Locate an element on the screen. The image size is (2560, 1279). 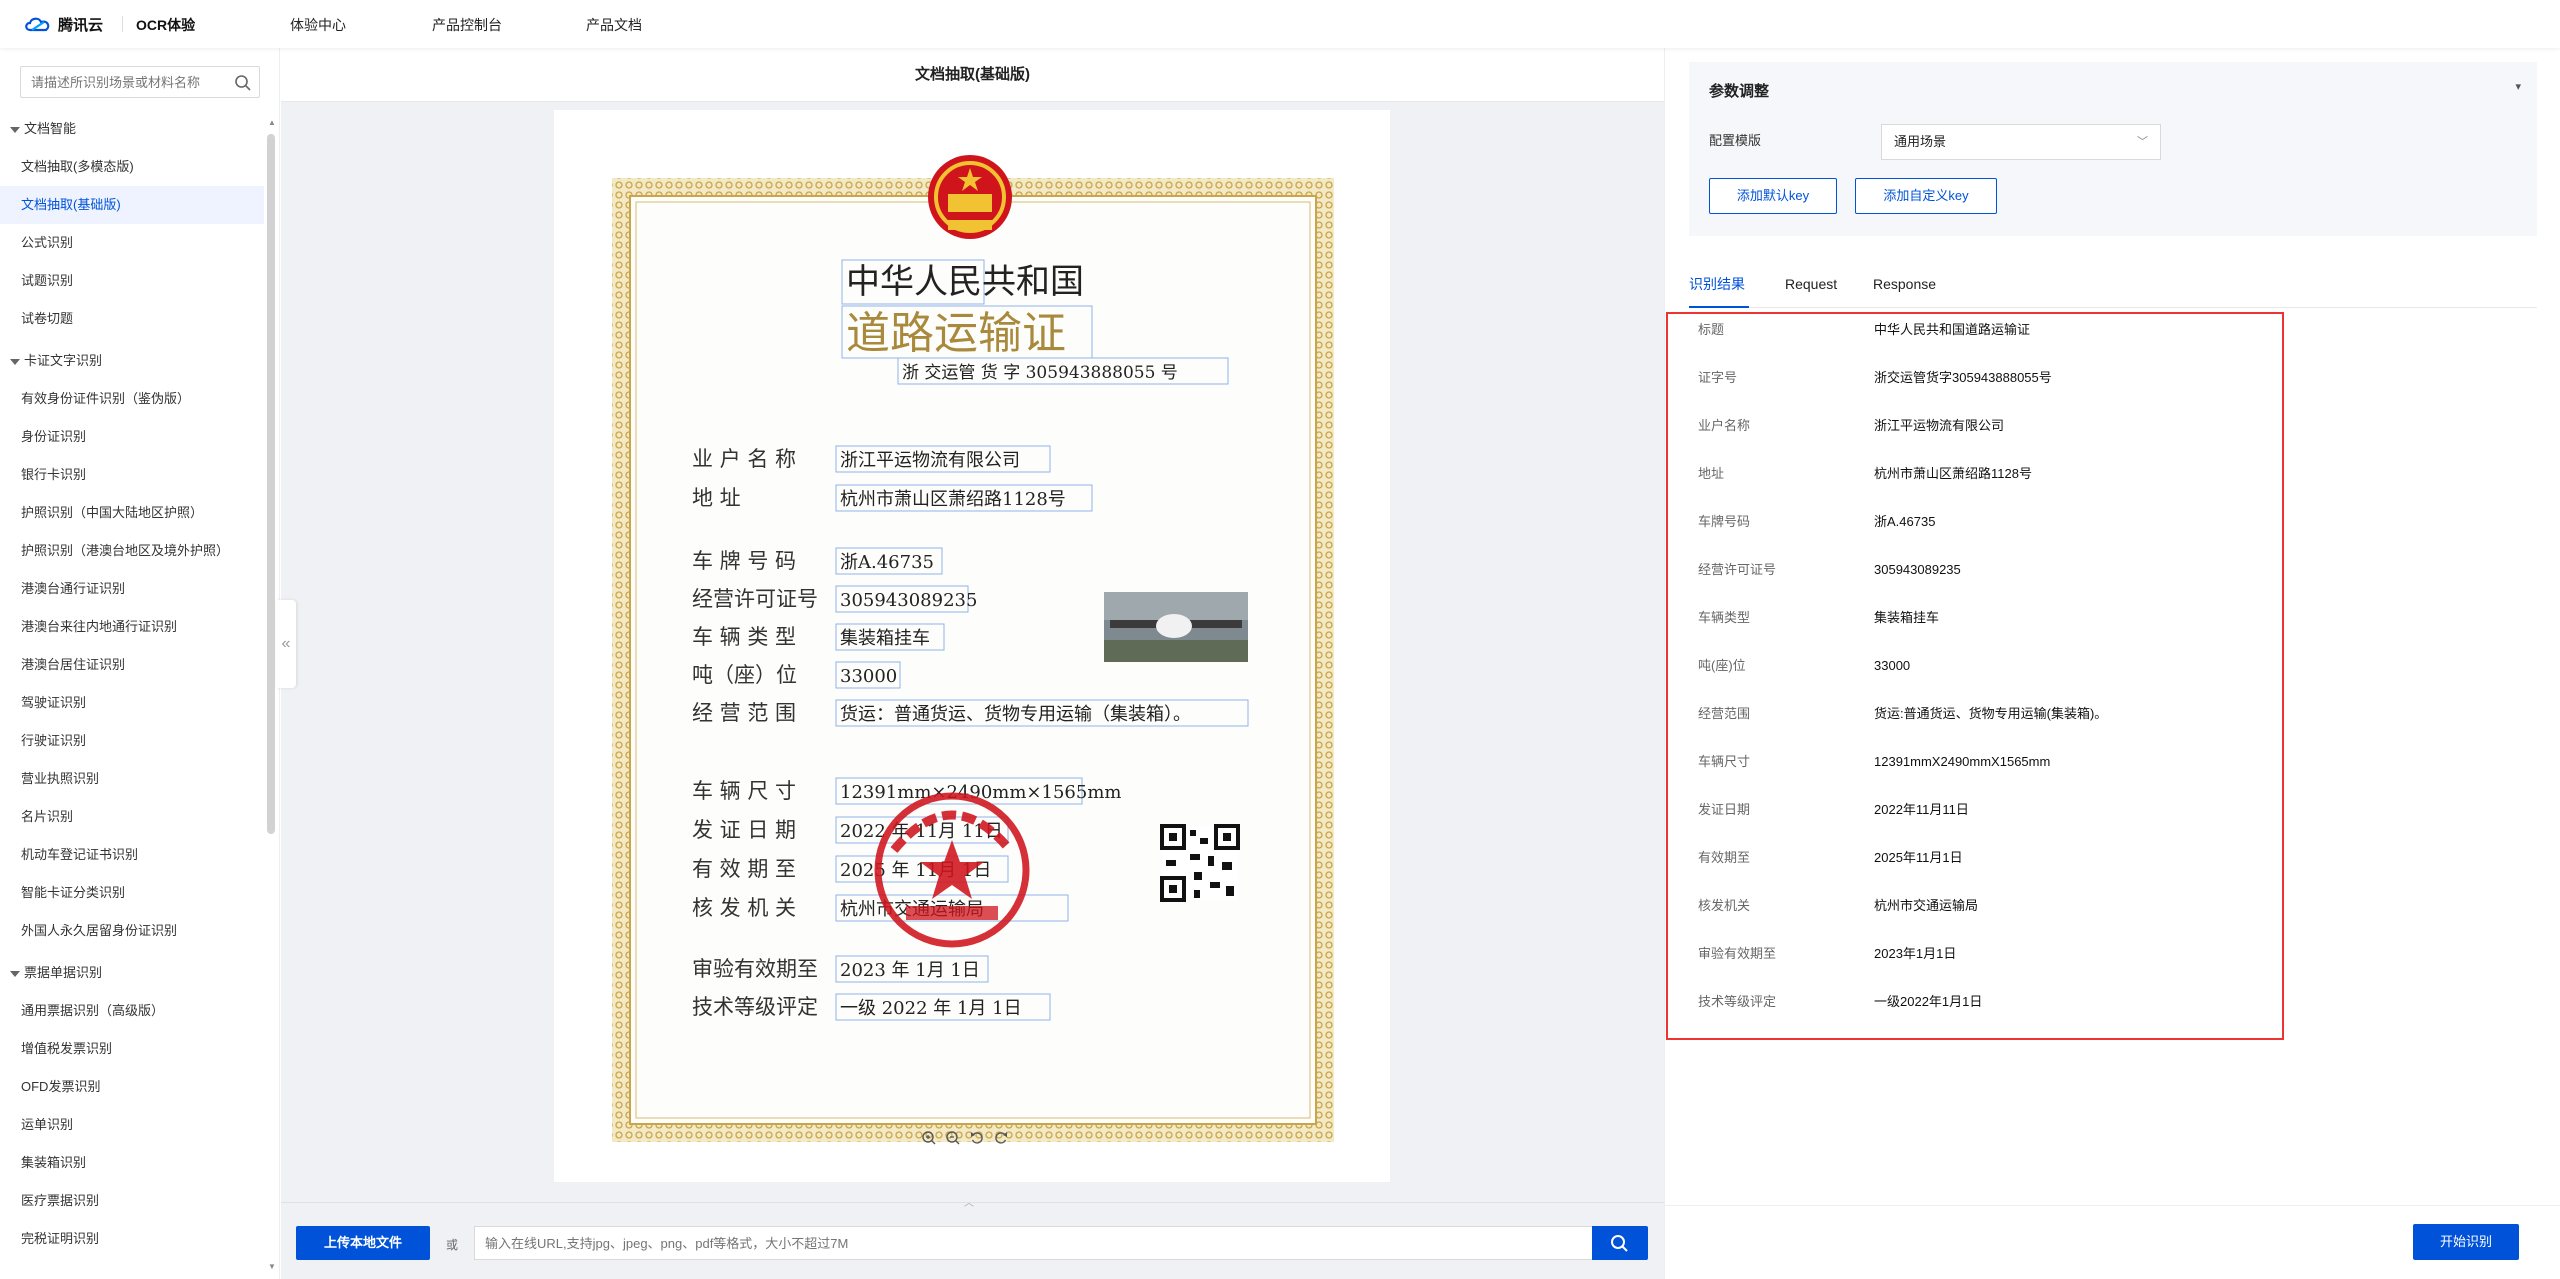
sidebar-section-title: 文档智能 is located at coordinates (50, 128).